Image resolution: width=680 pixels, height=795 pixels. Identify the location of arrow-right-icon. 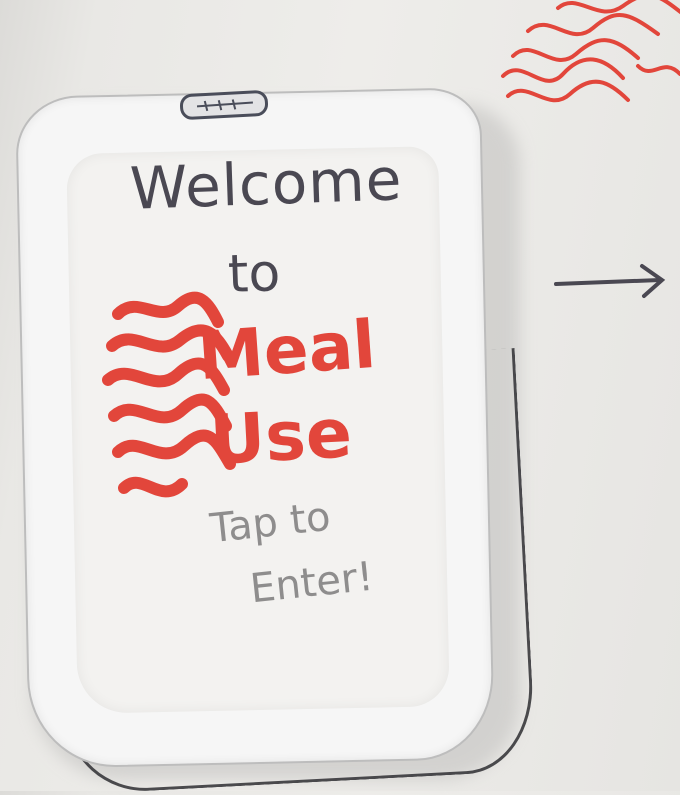
(610, 281).